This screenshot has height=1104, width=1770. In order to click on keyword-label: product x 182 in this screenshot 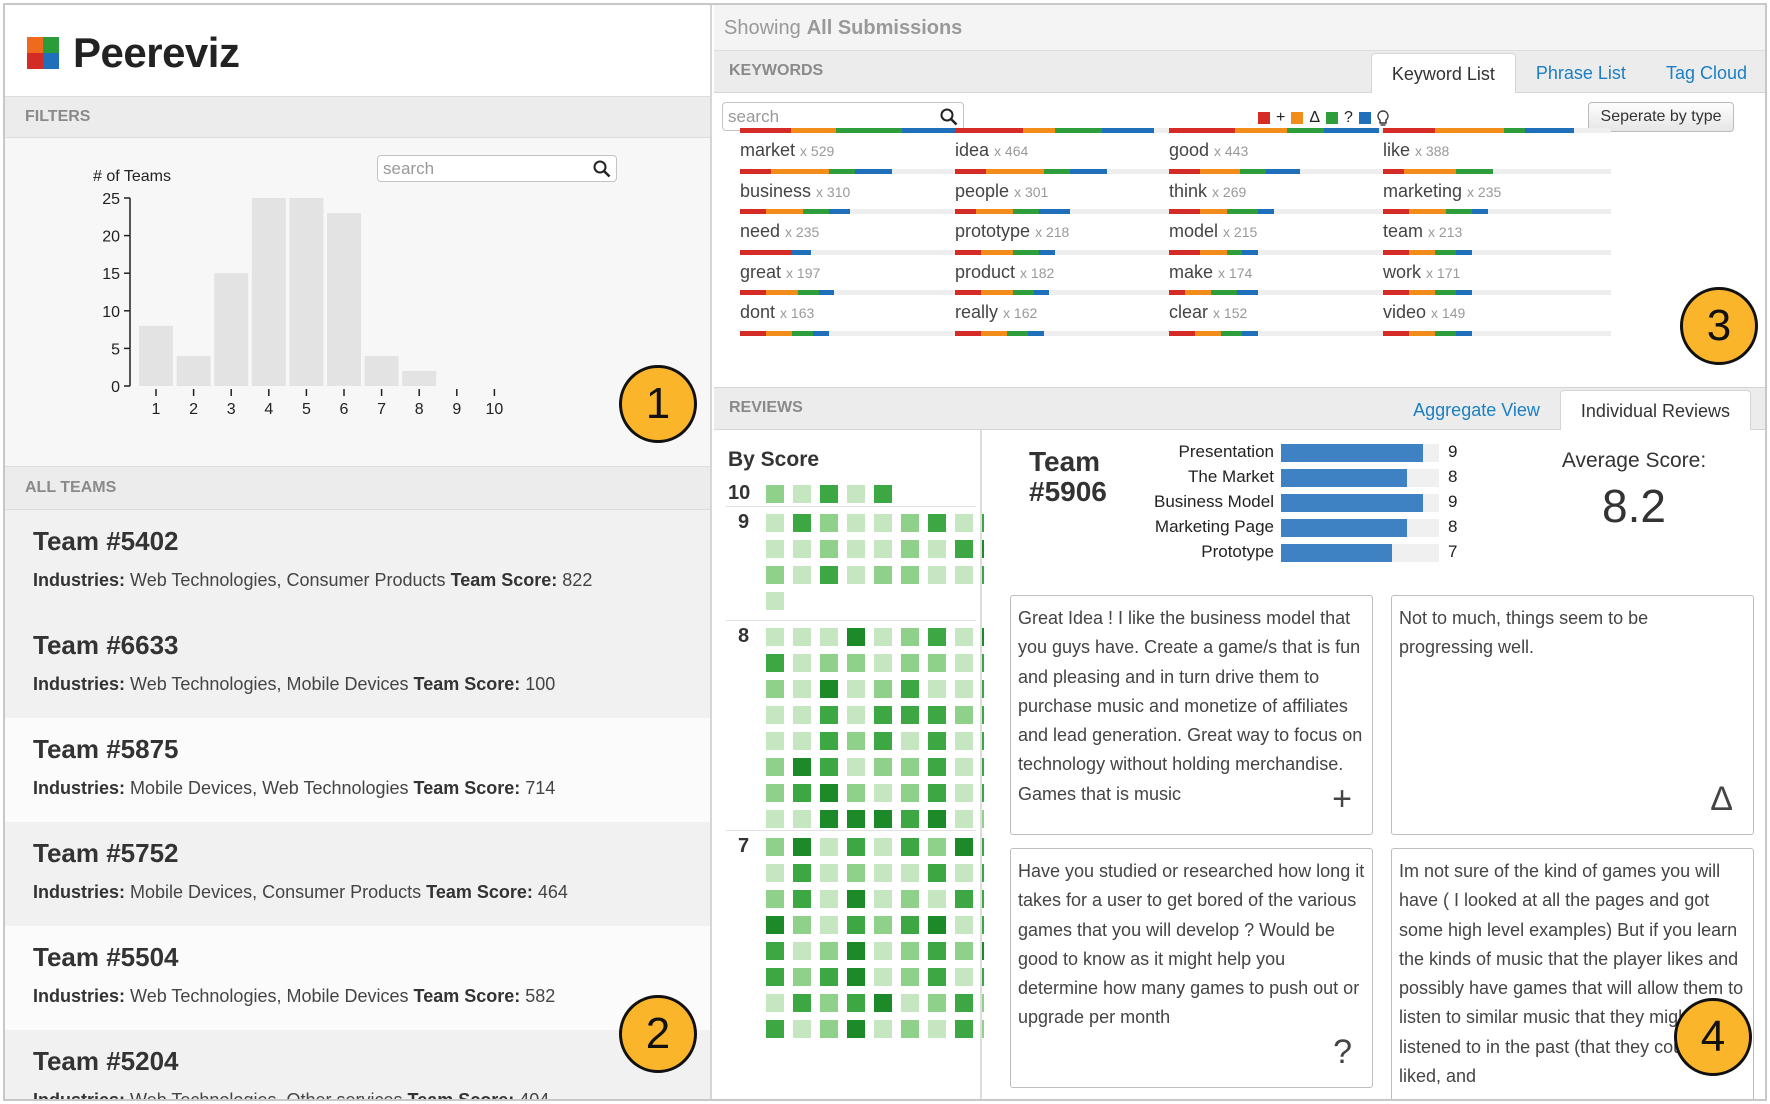, I will do `click(1004, 272)`.